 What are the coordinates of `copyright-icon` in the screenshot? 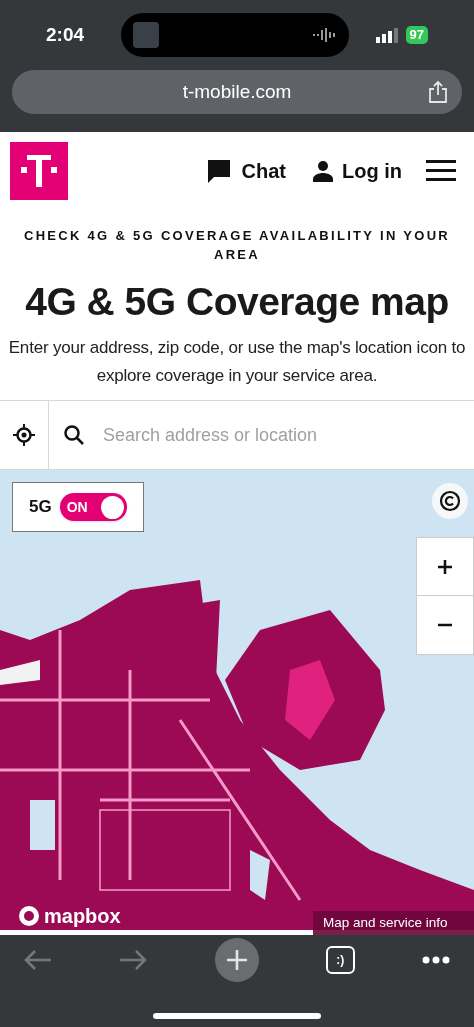 It's located at (450, 501).